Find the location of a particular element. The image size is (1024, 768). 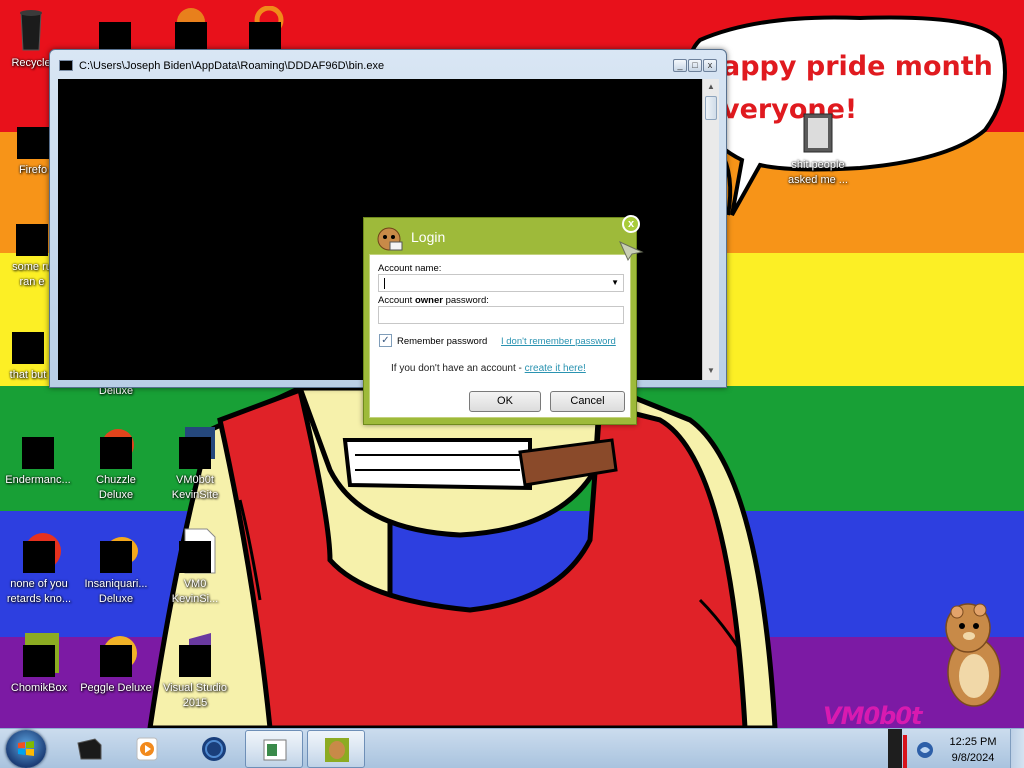

mouse-cursor-icon is located at coordinates (631, 251).